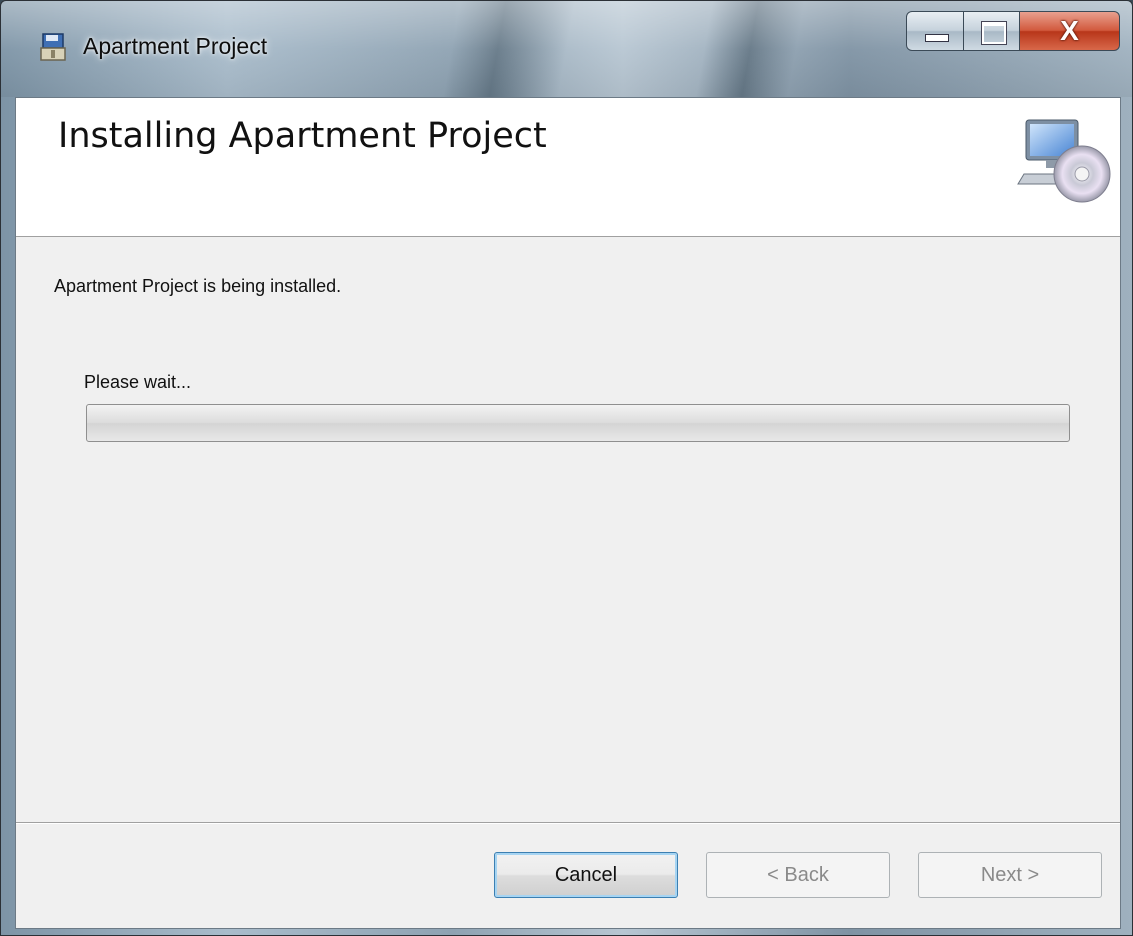 The height and width of the screenshot is (936, 1133). I want to click on caption-buttons: X, so click(1013, 31).